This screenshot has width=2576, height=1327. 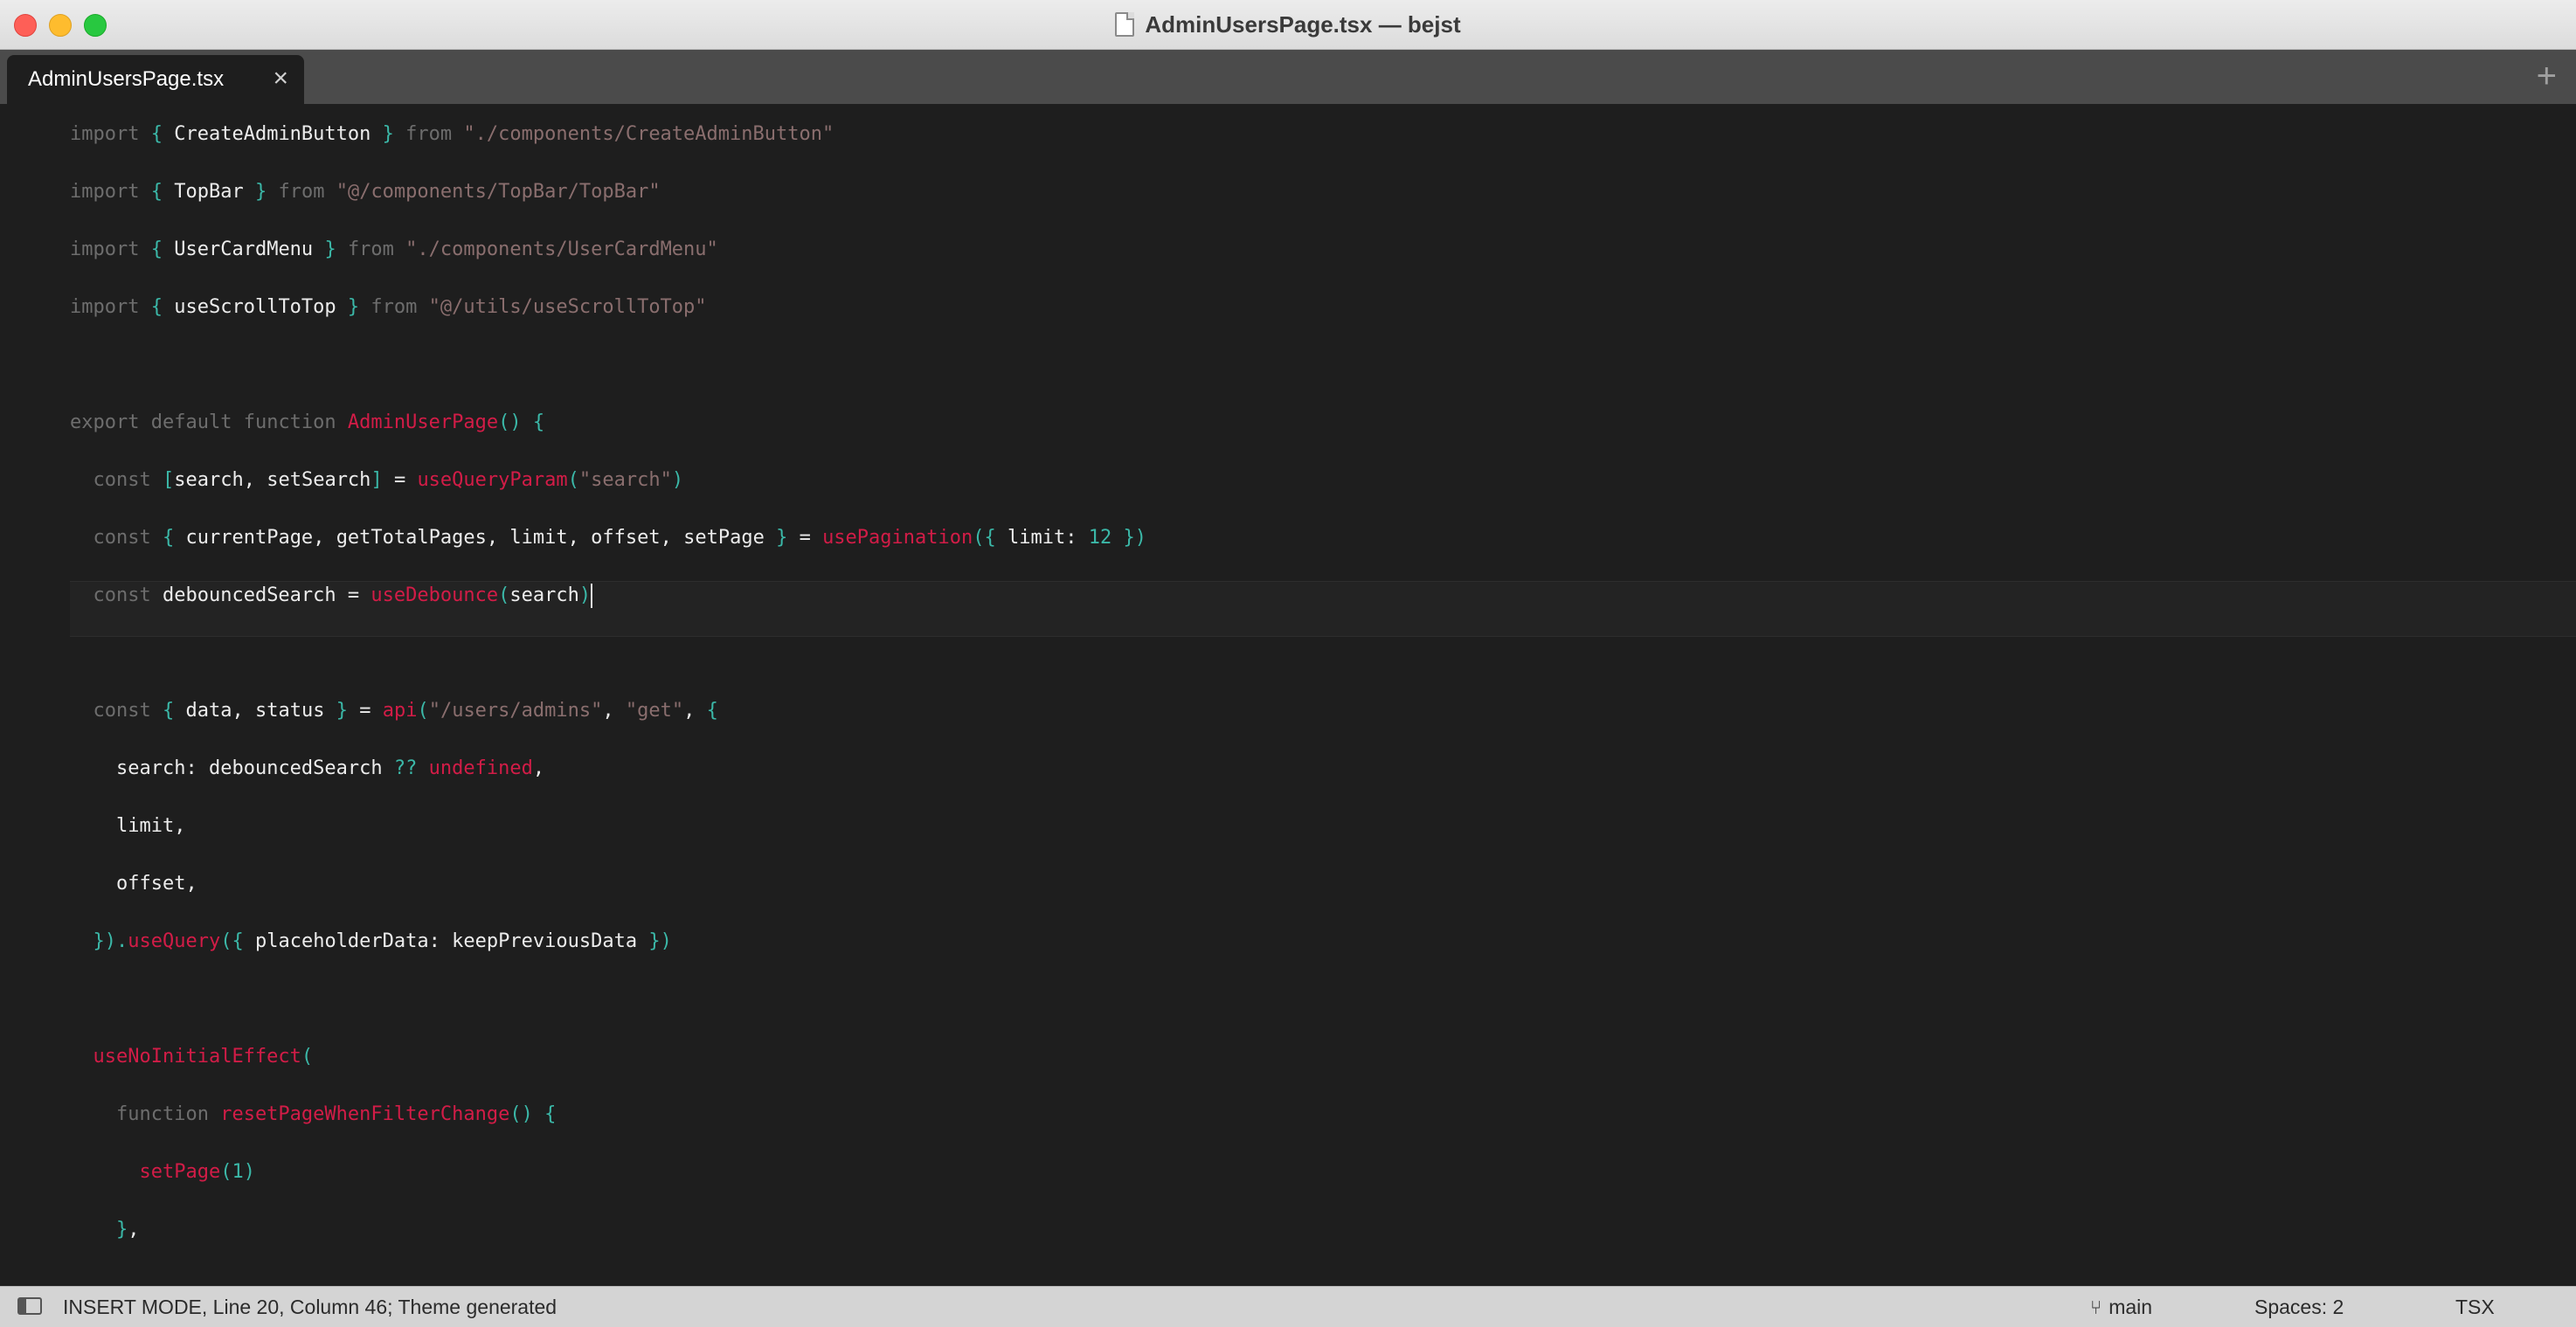 I want to click on code-line: search: debouncedSearch ?? undefined,, so click(x=330, y=768).